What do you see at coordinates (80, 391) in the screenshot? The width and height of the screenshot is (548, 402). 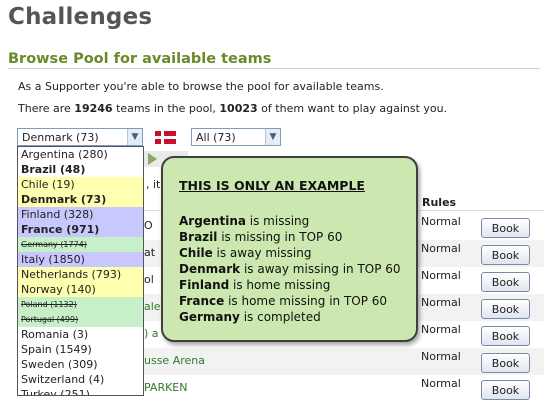 I see `country-option: Turkey (251)` at bounding box center [80, 391].